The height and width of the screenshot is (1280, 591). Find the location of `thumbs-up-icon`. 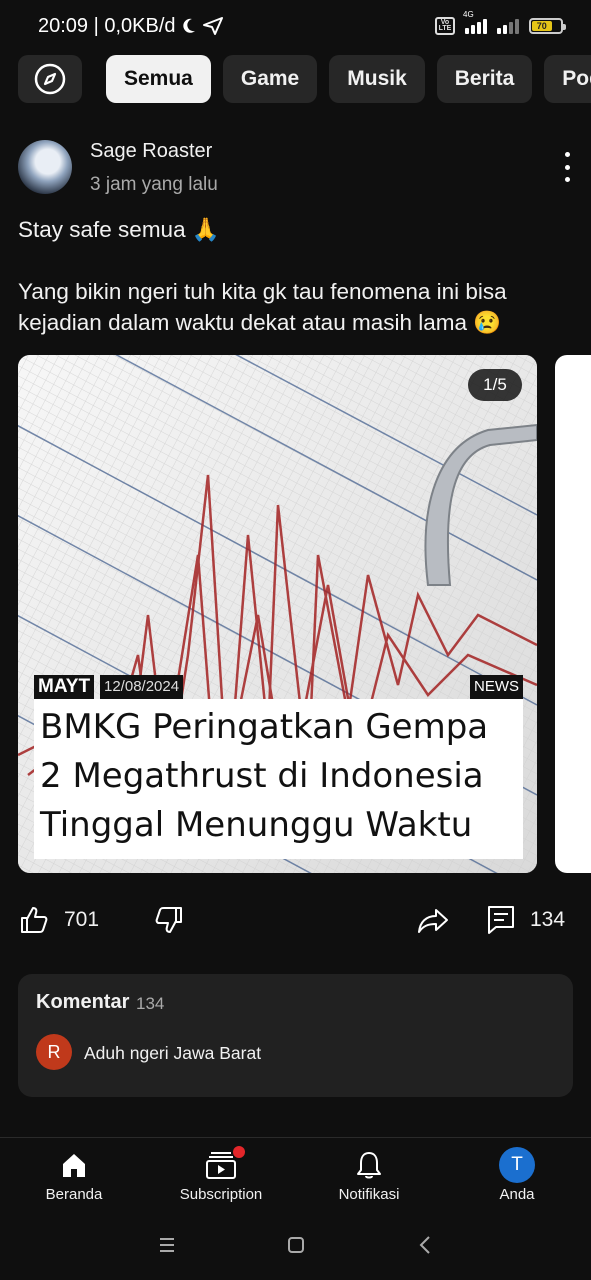

thumbs-up-icon is located at coordinates (34, 920).